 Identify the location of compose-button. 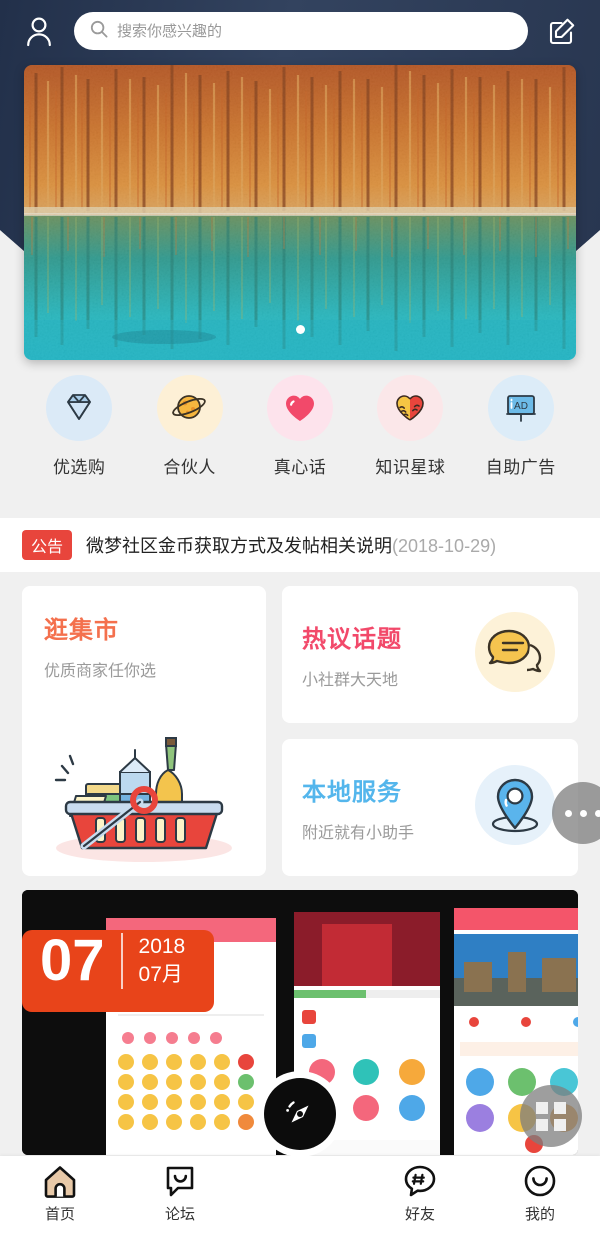
(562, 31).